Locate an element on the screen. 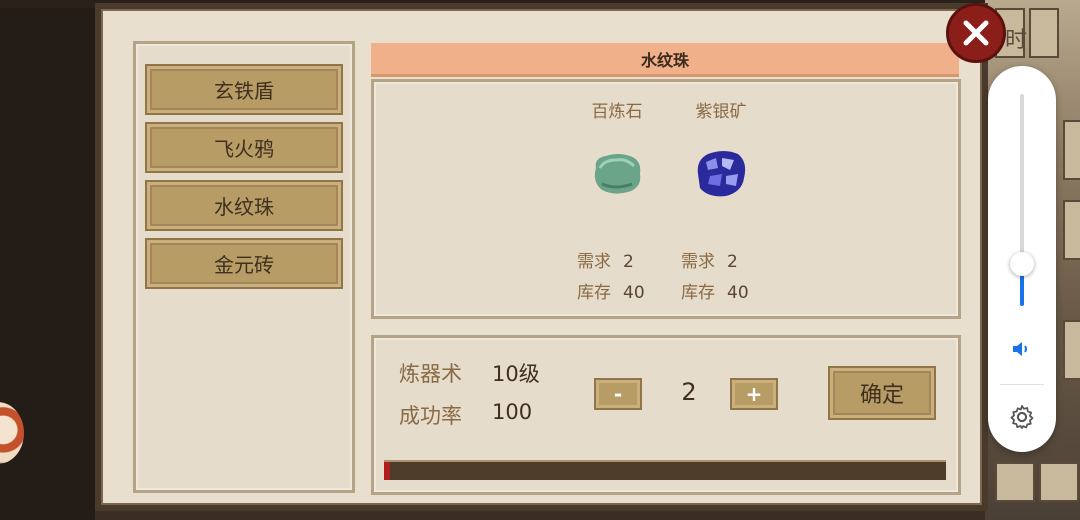  decrease-button: - is located at coordinates (618, 394).